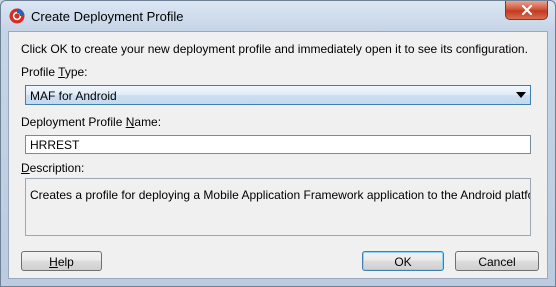  I want to click on help-button: Help, so click(61, 261).